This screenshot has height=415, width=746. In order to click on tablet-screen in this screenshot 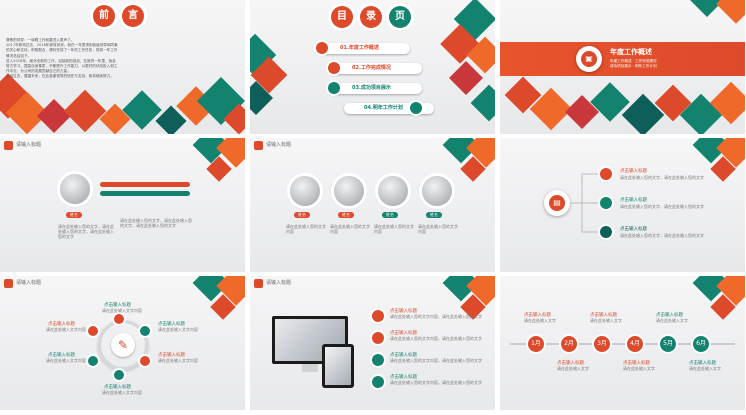, I will do `click(338, 366)`.